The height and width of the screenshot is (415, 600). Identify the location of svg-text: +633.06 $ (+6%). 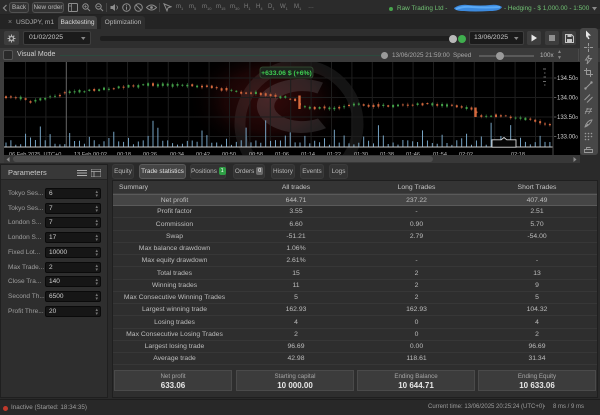
(286, 73).